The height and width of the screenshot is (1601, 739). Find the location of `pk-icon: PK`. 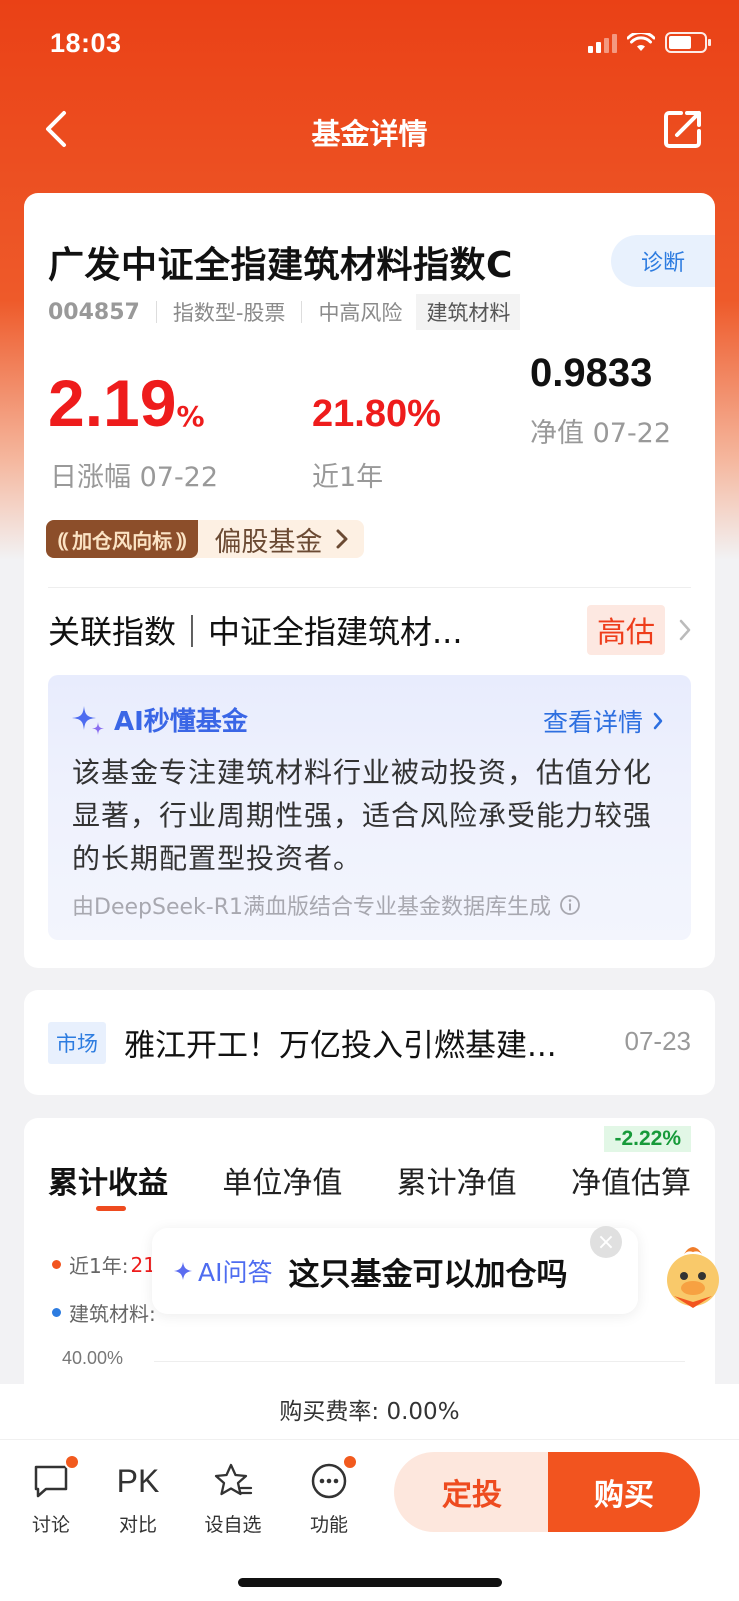

pk-icon: PK is located at coordinates (138, 1481).